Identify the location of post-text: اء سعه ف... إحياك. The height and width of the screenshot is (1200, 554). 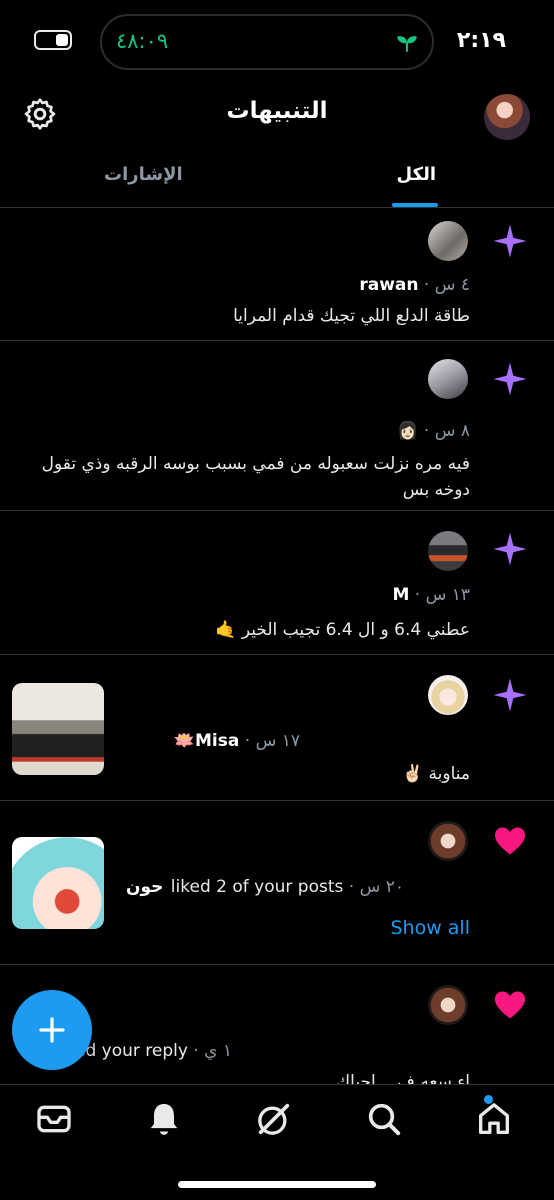
(403, 1078).